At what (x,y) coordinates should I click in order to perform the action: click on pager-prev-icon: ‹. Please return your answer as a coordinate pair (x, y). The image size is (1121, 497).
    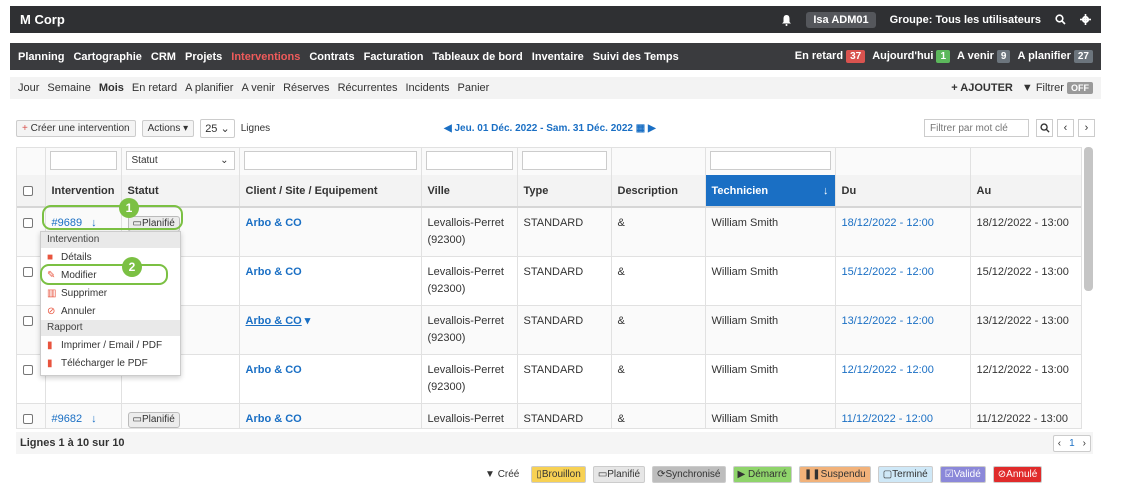
    Looking at the image, I should click on (1059, 443).